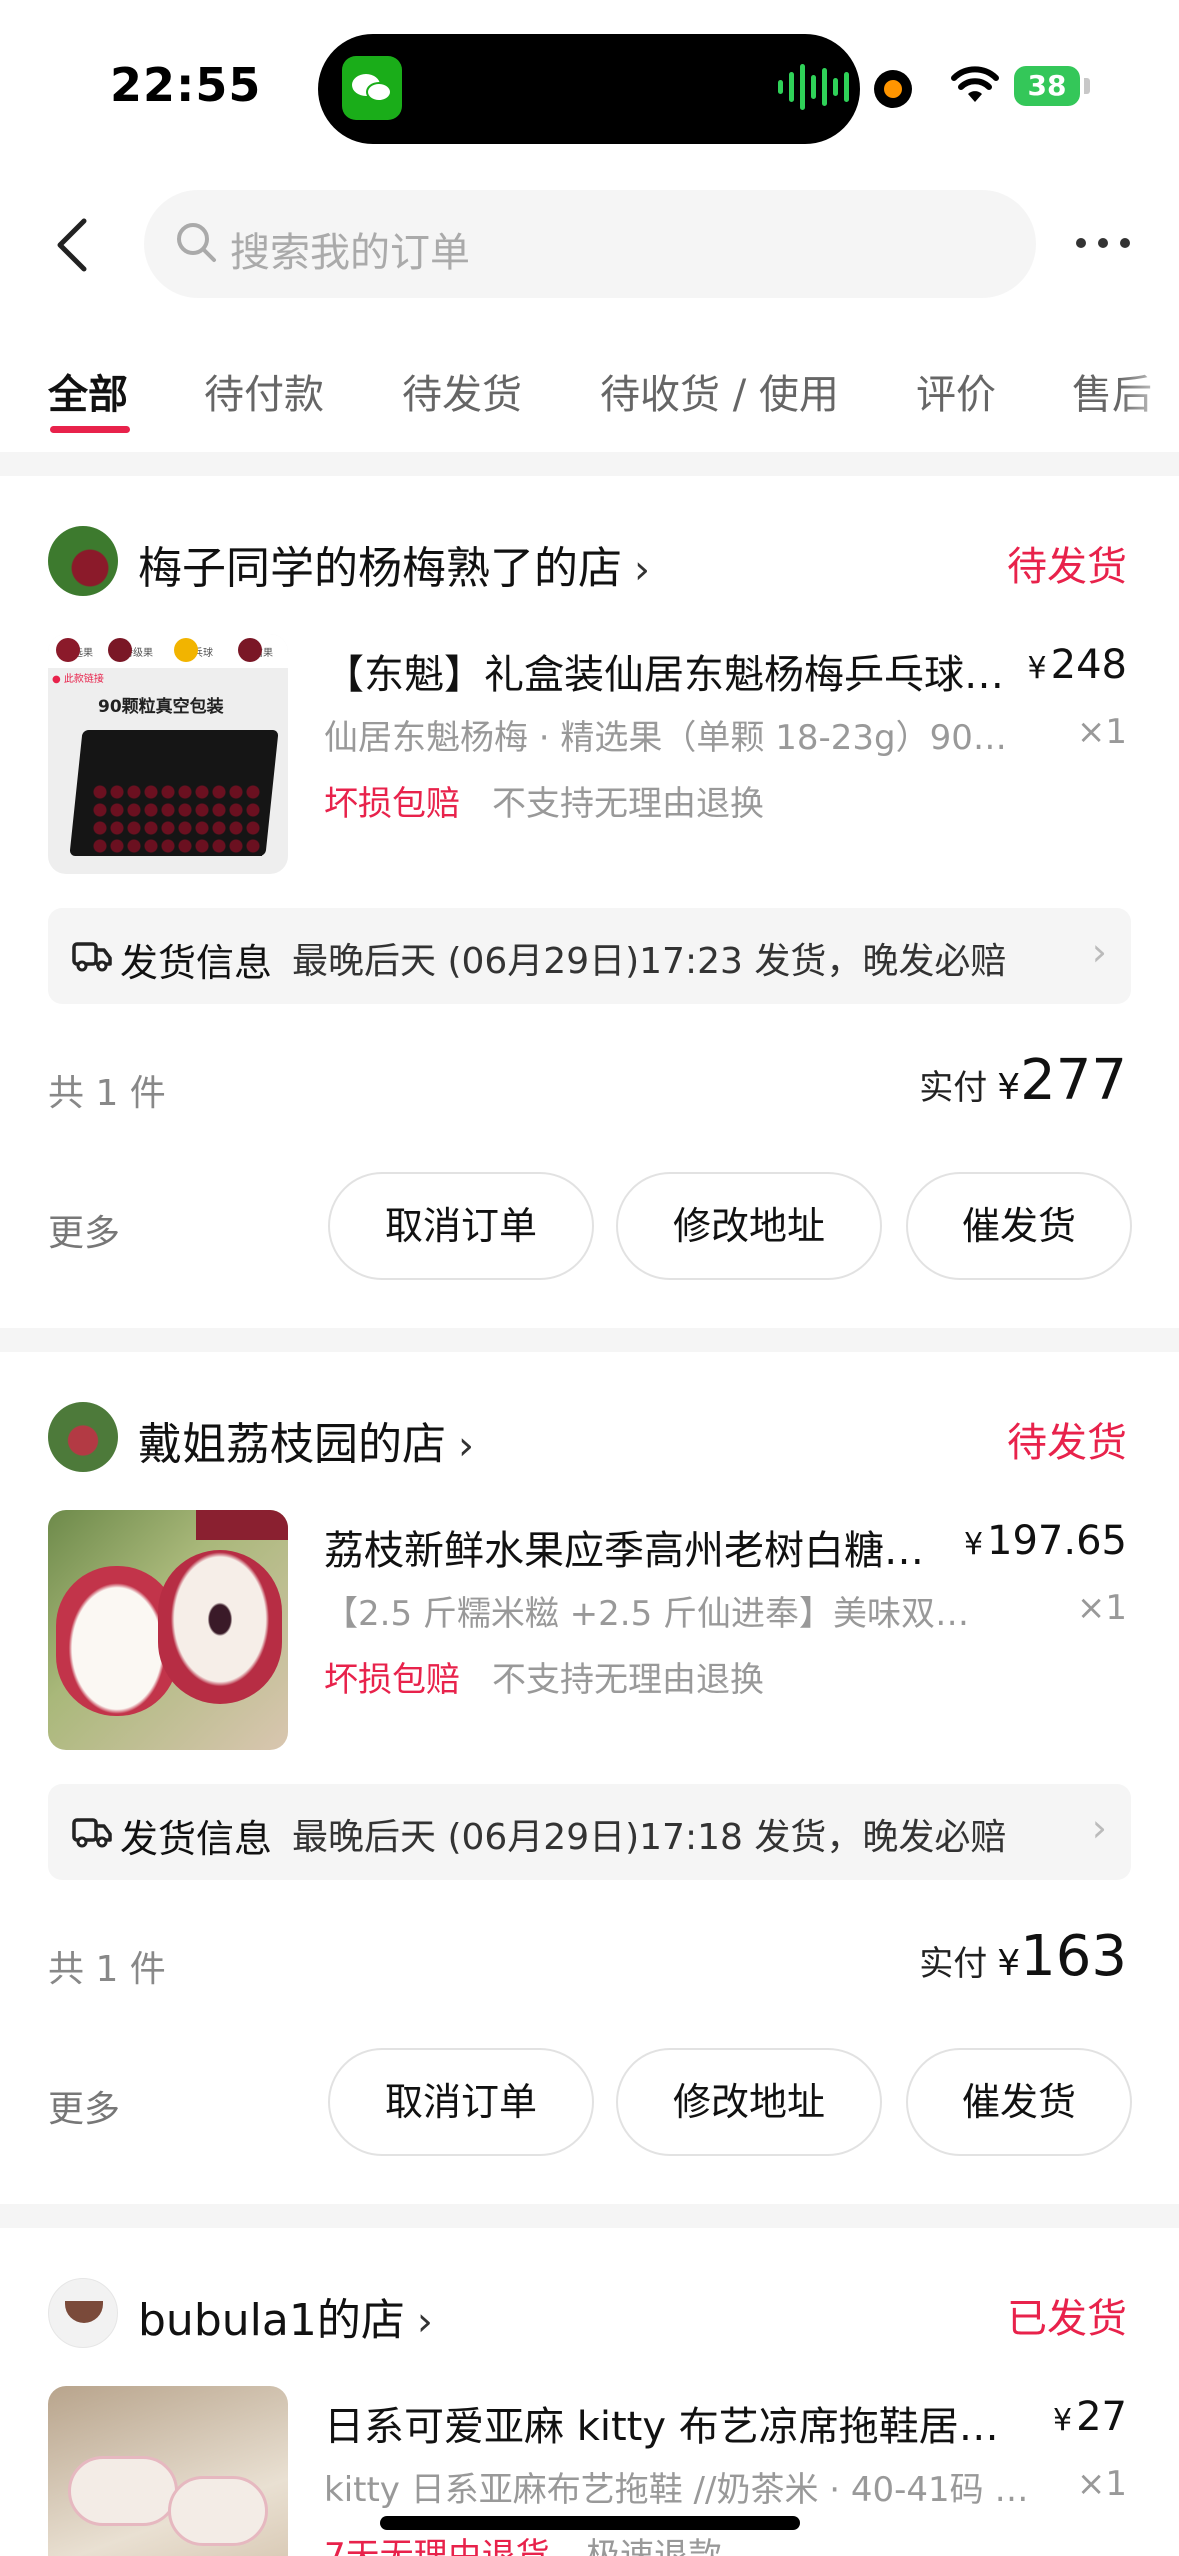 The height and width of the screenshot is (2556, 1179). I want to click on refund-tag: 极速退款, so click(654, 2546).